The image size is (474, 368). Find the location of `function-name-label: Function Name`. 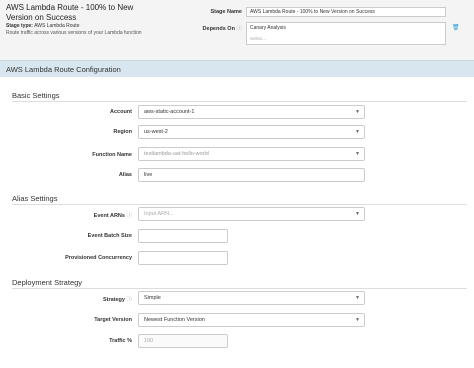

function-name-label: Function Name is located at coordinates (112, 155).